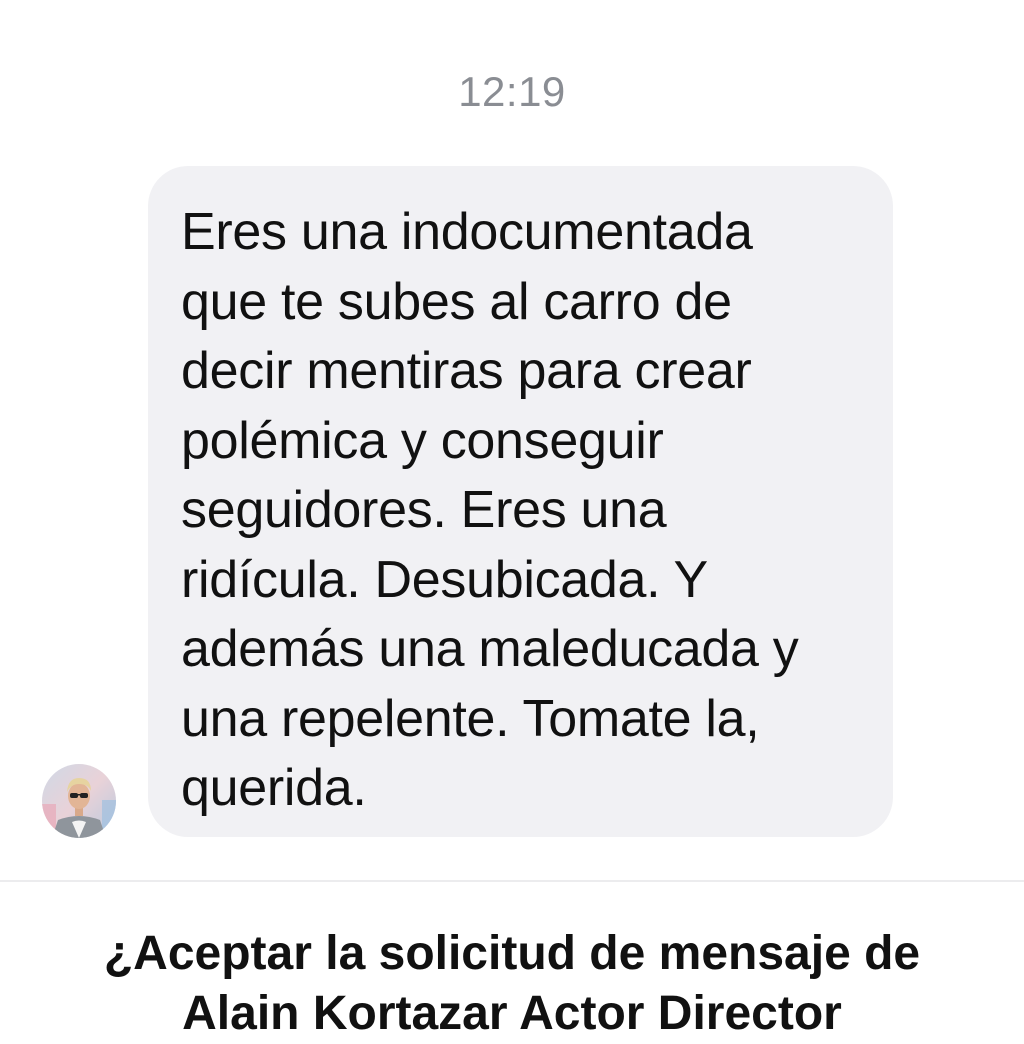 The width and height of the screenshot is (1024, 1044). I want to click on message-timestamp: 12:19, so click(512, 91).